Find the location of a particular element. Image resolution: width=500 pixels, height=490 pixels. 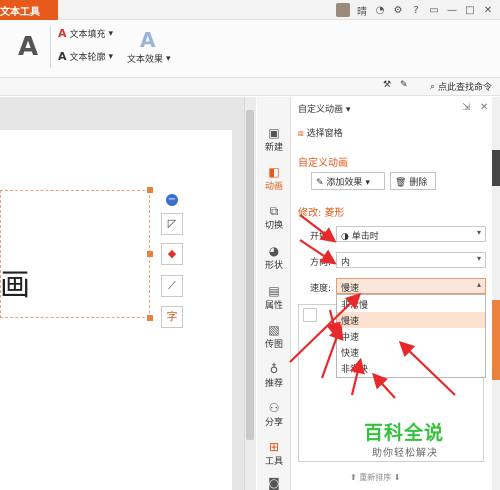

text-outline-label: 文本轮廓 is located at coordinates (87, 58).